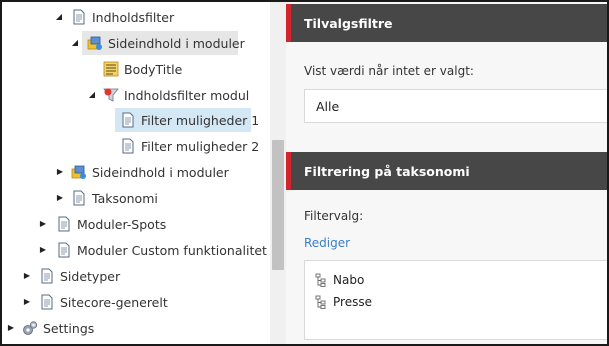 Image resolution: width=609 pixels, height=346 pixels. What do you see at coordinates (69, 328) in the screenshot?
I see `tree-item-label: Settings` at bounding box center [69, 328].